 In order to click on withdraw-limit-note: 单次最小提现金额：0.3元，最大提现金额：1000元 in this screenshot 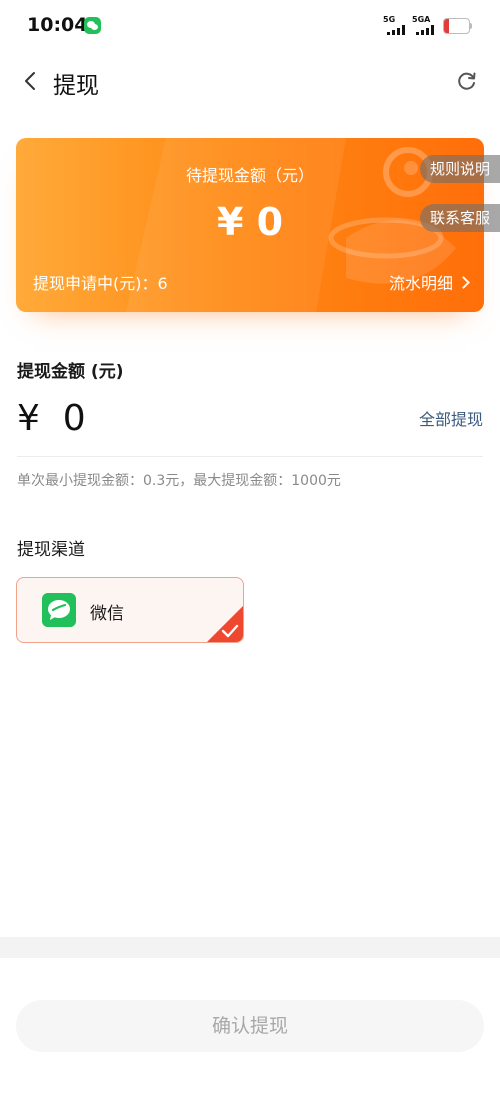, I will do `click(179, 481)`.